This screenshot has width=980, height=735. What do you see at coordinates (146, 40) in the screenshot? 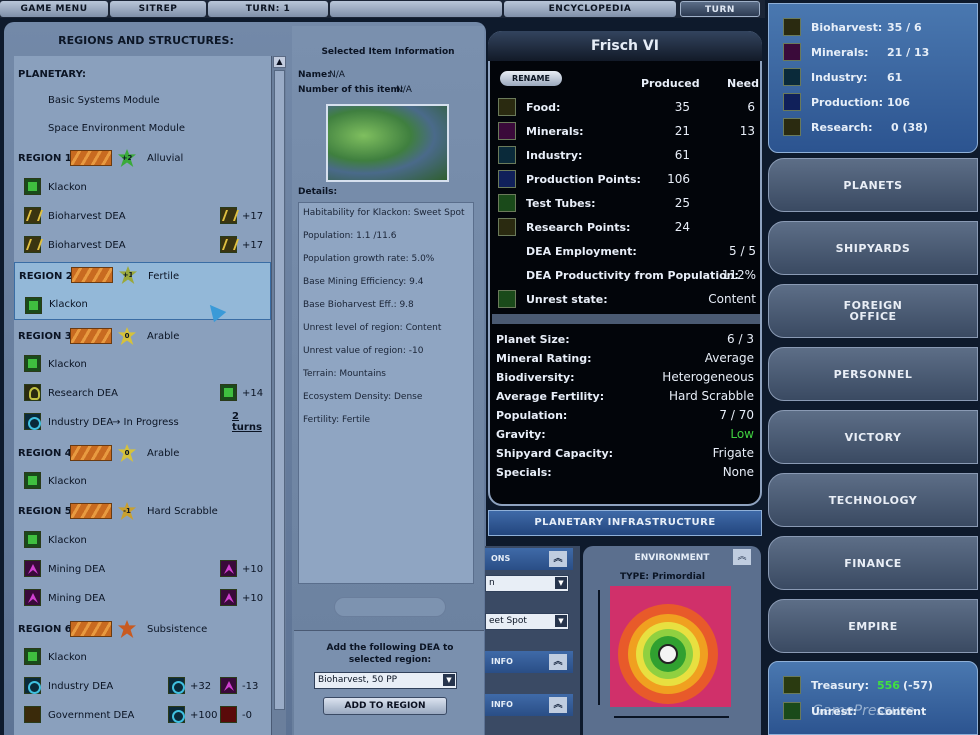
I see `regions-title: REGIONS AND STRUCTURES:` at bounding box center [146, 40].